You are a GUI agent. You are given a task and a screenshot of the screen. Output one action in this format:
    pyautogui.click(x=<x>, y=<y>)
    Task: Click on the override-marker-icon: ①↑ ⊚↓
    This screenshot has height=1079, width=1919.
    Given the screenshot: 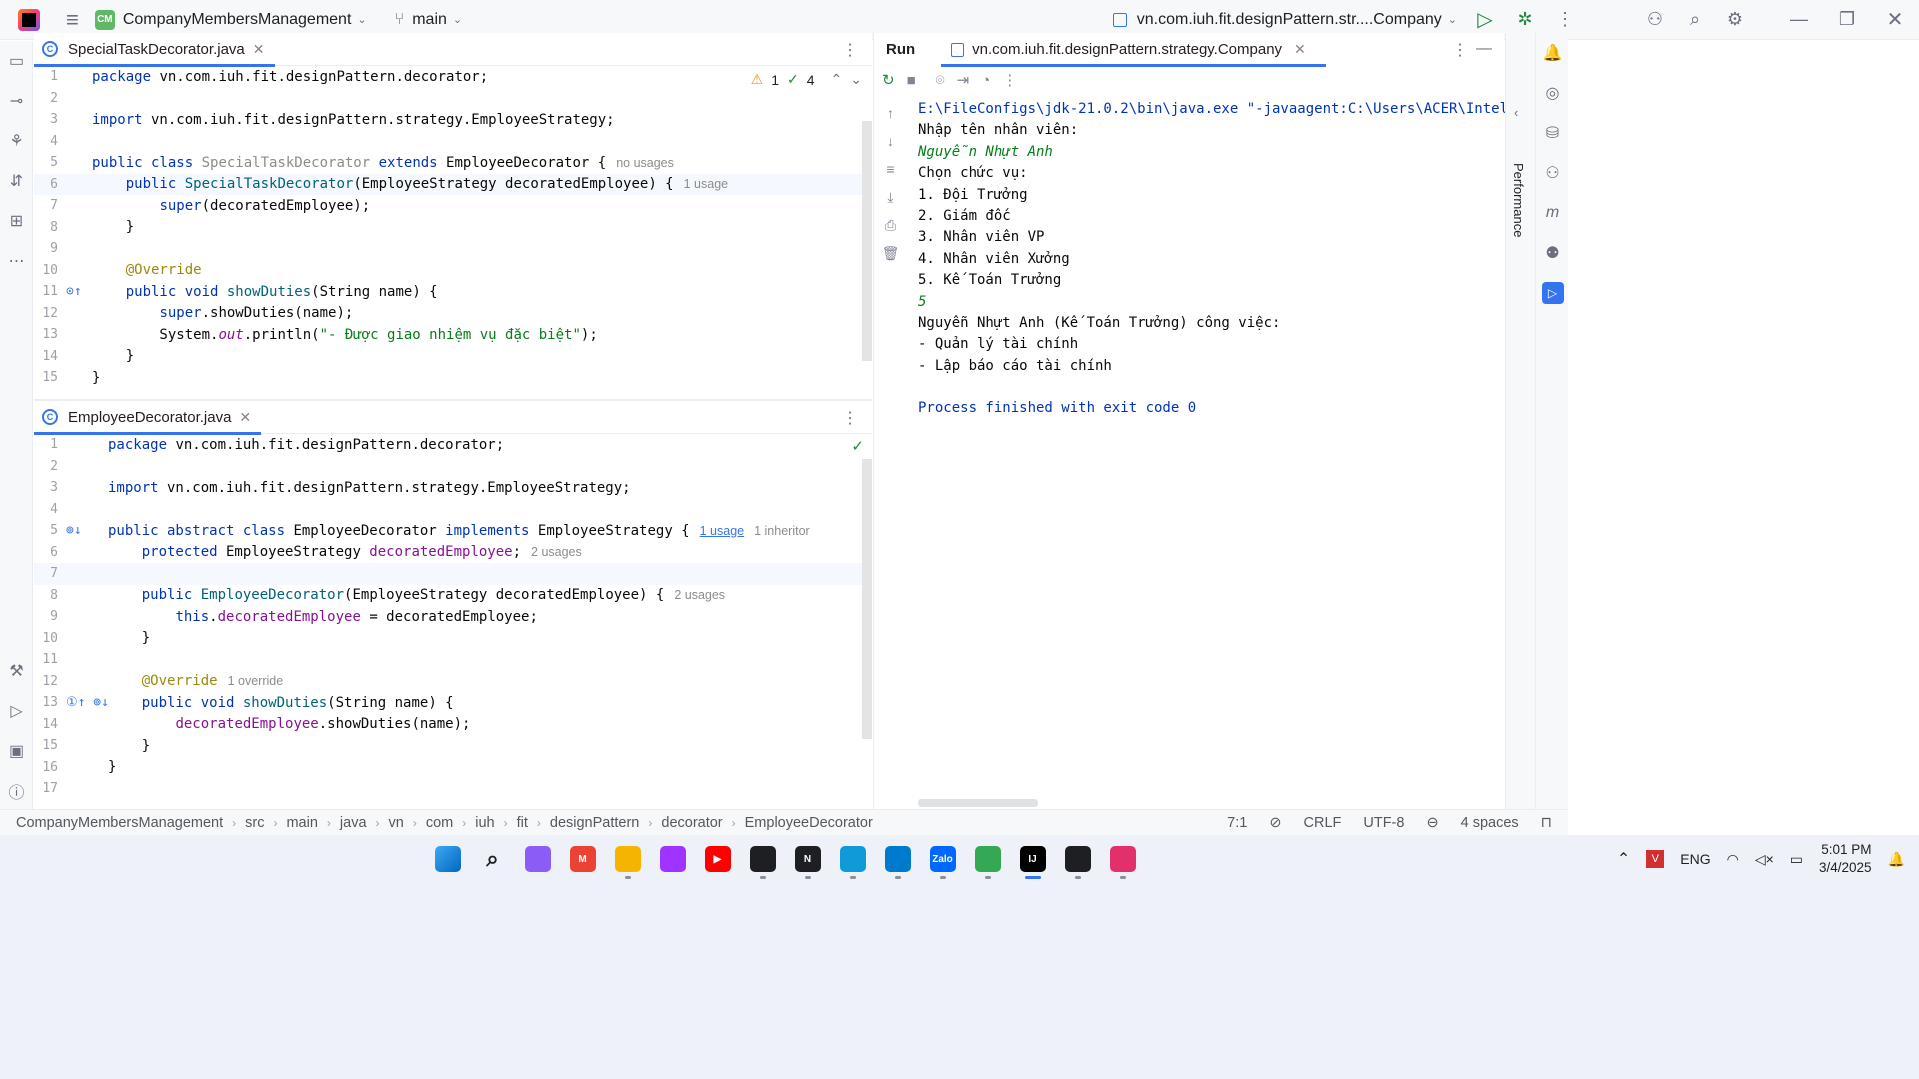 What is the action you would take?
    pyautogui.click(x=87, y=702)
    